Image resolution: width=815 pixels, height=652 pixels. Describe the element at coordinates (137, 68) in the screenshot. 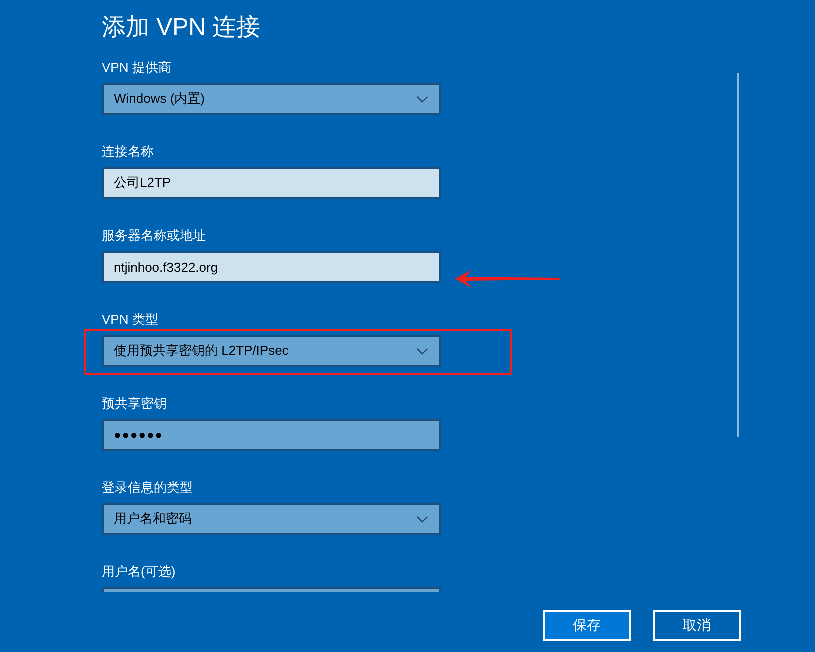

I see `field-label: VPN 提供商` at that location.